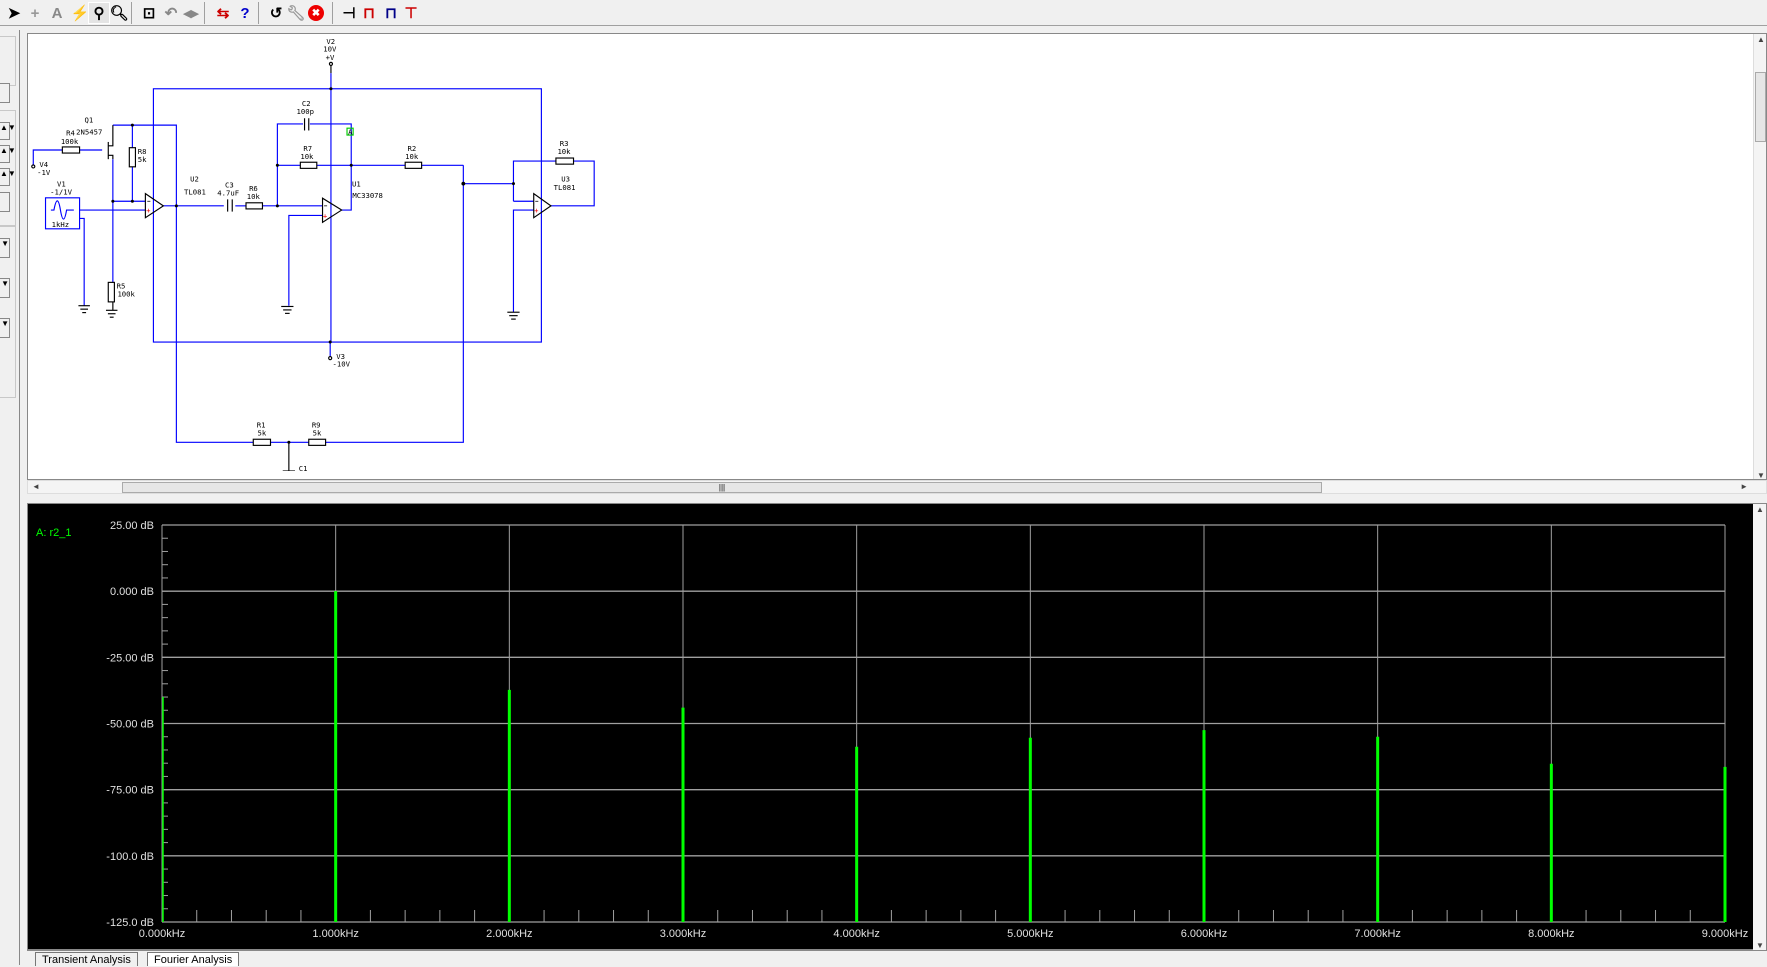  What do you see at coordinates (330, 49) in the screenshot?
I see `label: 10V` at bounding box center [330, 49].